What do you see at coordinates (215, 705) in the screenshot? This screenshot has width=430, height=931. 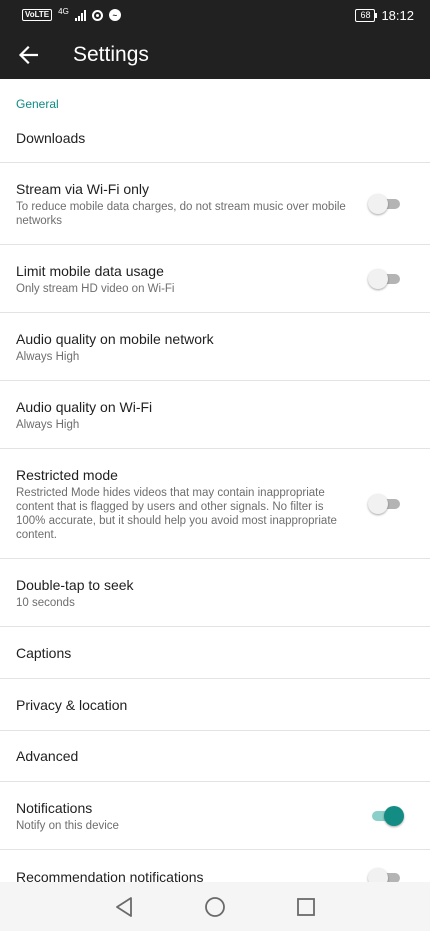 I see `setting-privacy-location: Privacy & location` at bounding box center [215, 705].